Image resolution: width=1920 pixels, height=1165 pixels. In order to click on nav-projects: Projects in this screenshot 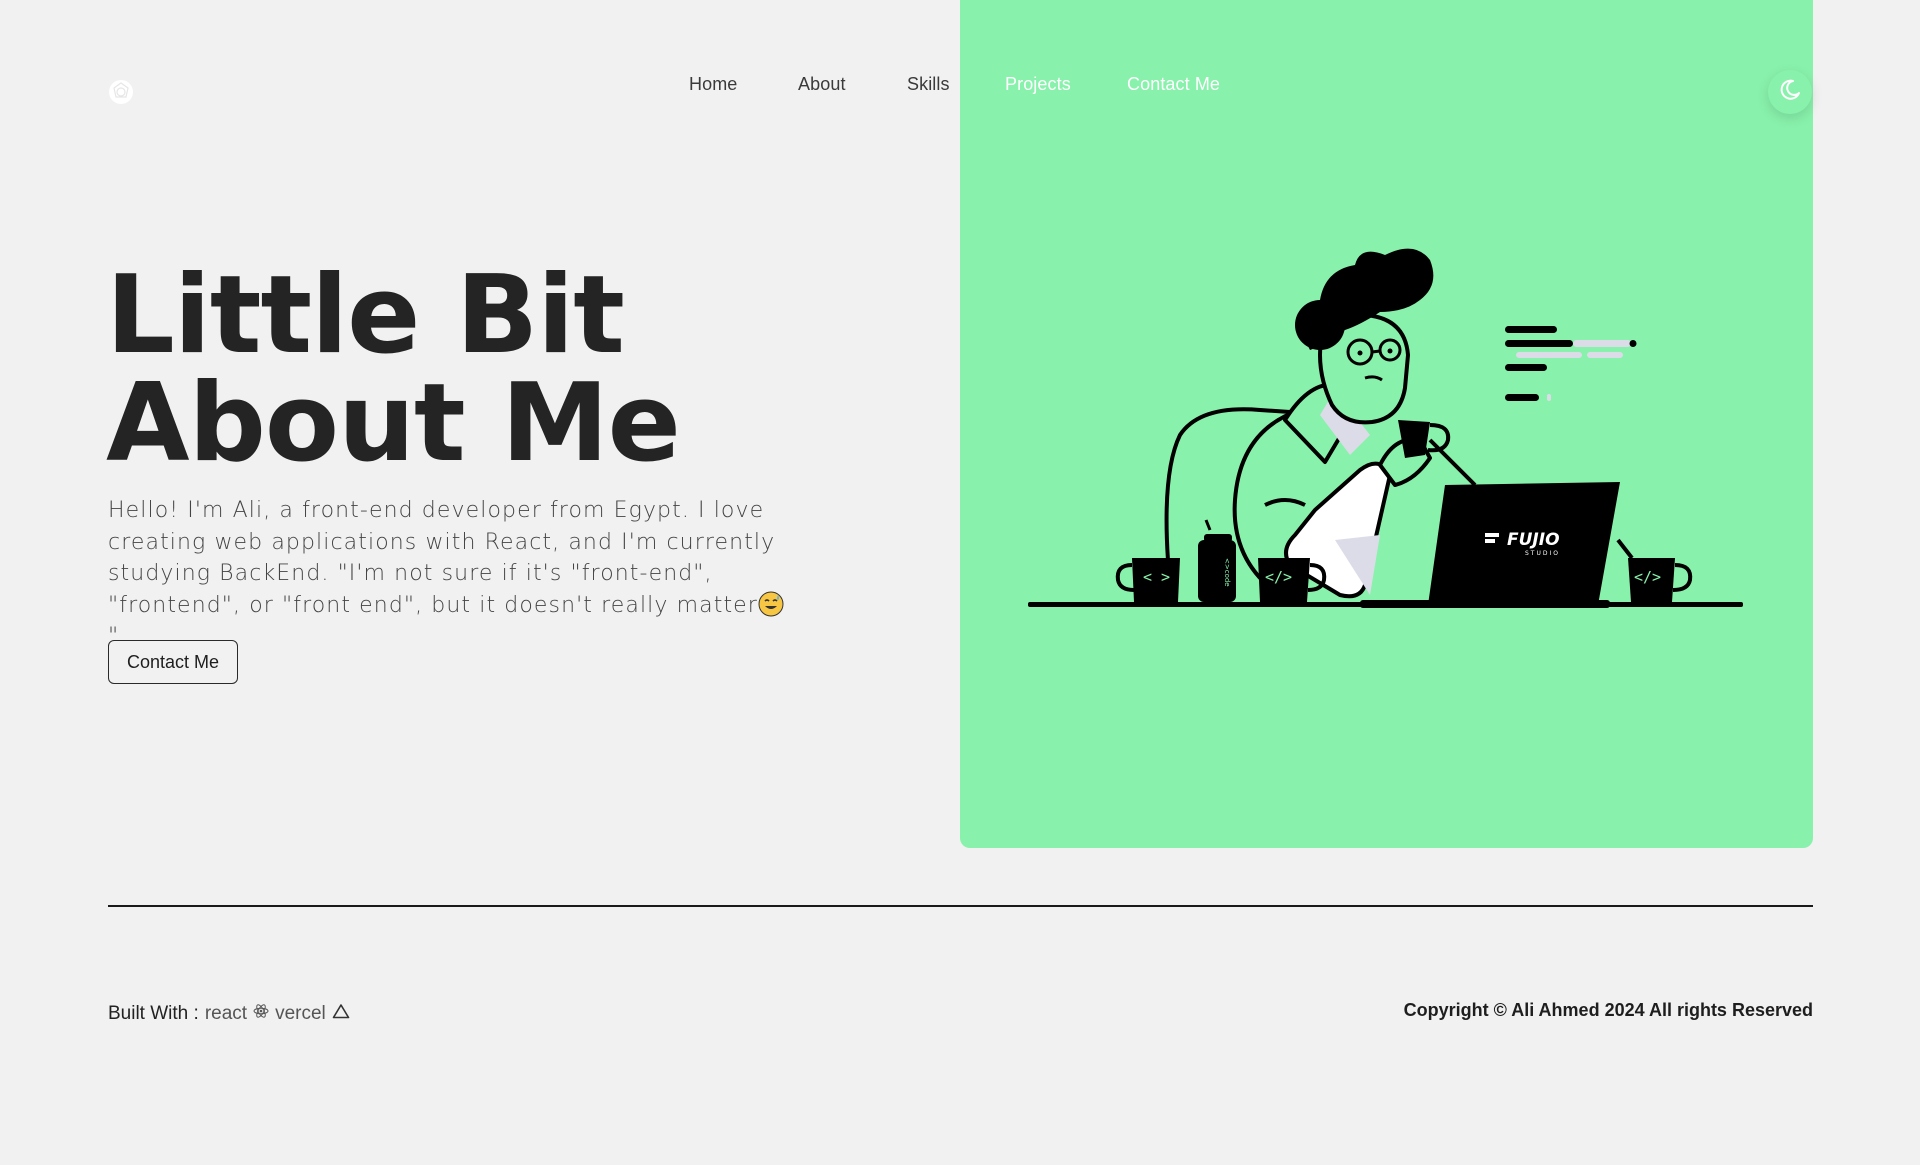, I will do `click(1038, 84)`.